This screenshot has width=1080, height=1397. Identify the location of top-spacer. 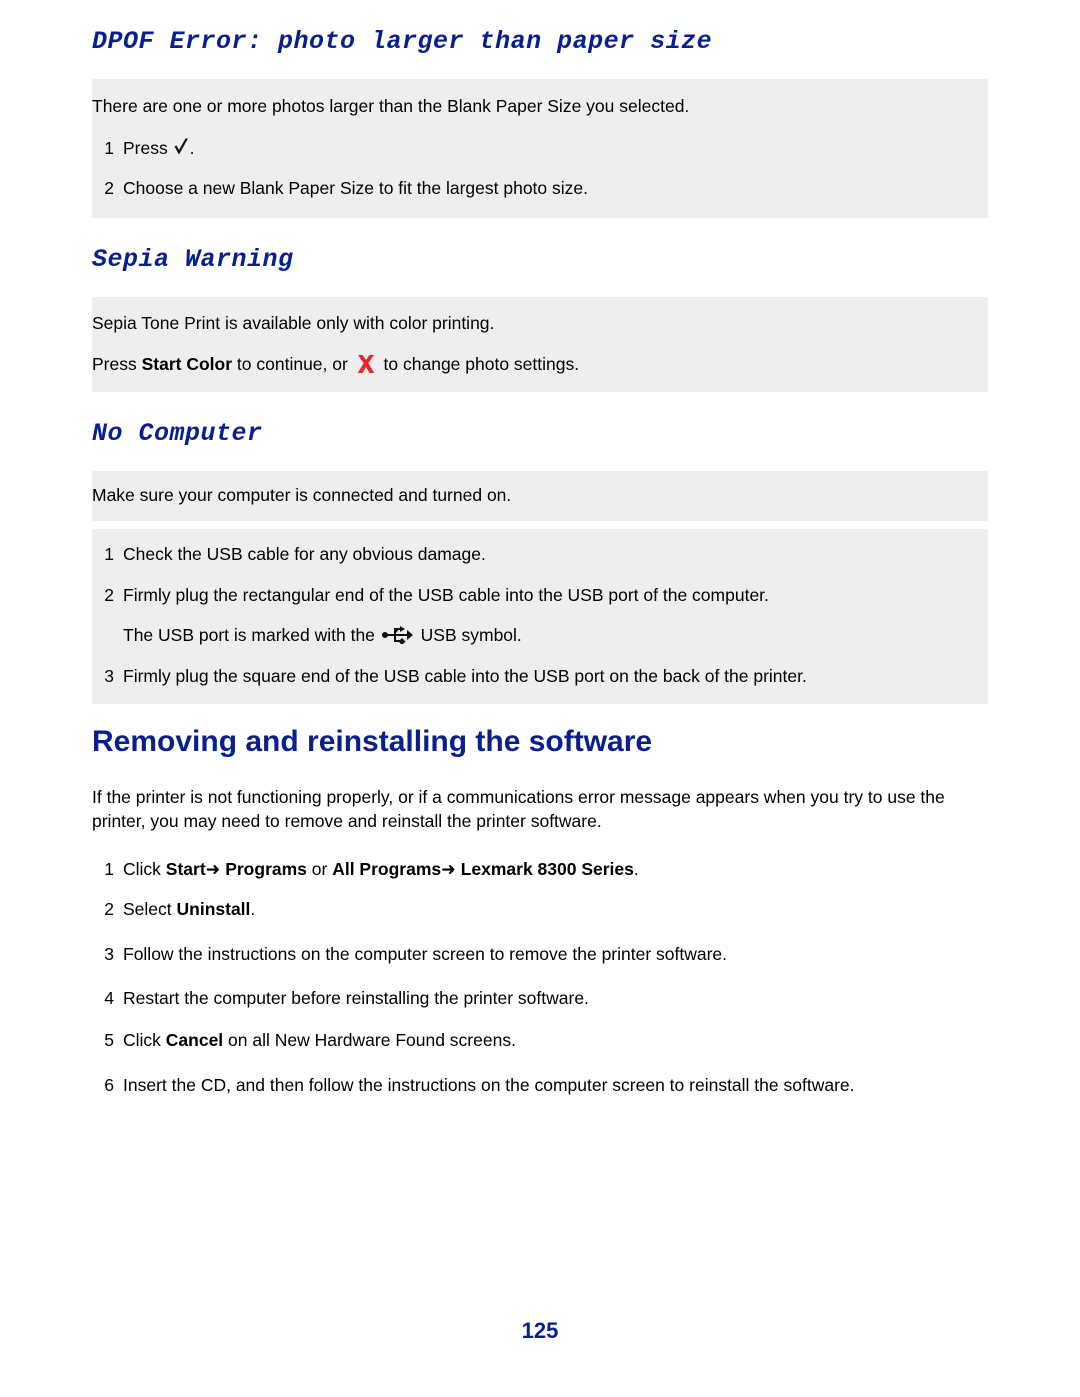
(540, 13).